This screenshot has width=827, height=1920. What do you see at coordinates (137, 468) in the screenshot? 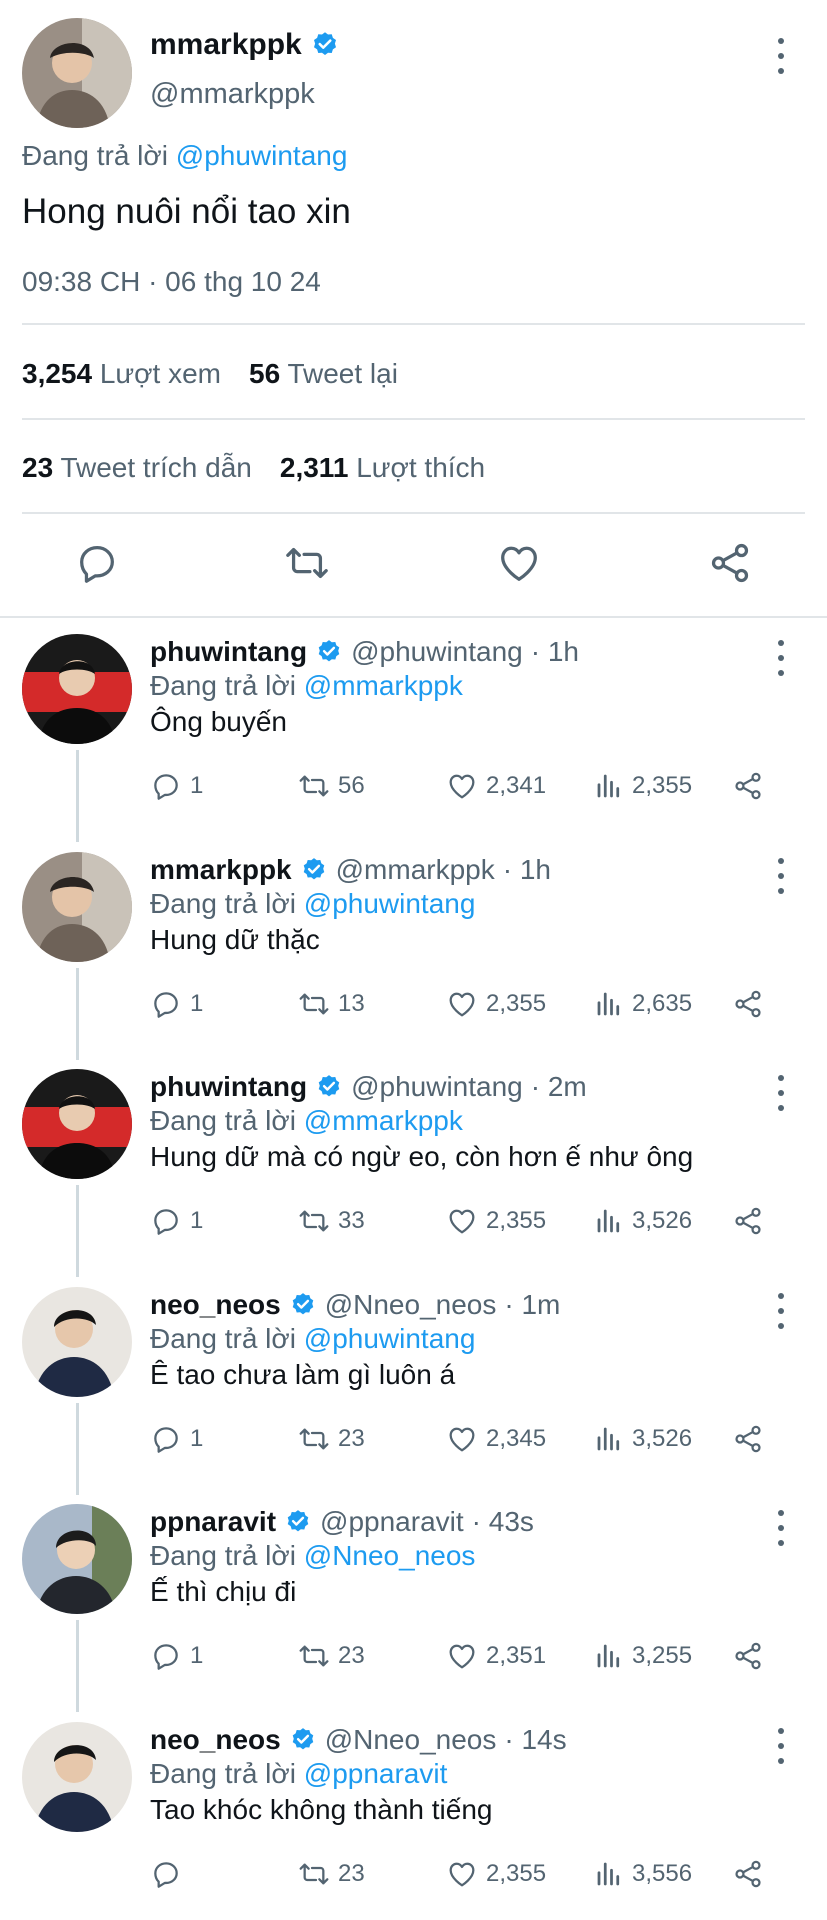
I see `quotes-stat: 23 Tweet trích dẫn` at bounding box center [137, 468].